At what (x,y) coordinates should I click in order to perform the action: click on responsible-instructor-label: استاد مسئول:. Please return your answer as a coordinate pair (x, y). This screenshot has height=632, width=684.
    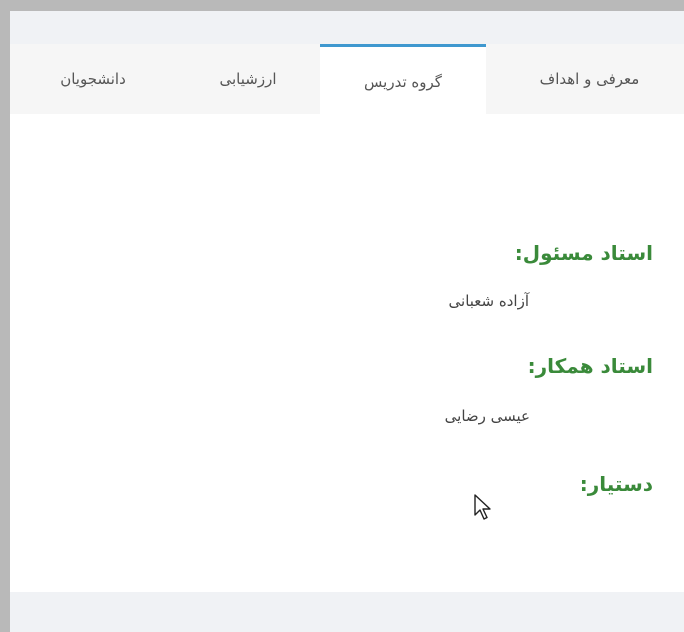
    Looking at the image, I should click on (583, 253).